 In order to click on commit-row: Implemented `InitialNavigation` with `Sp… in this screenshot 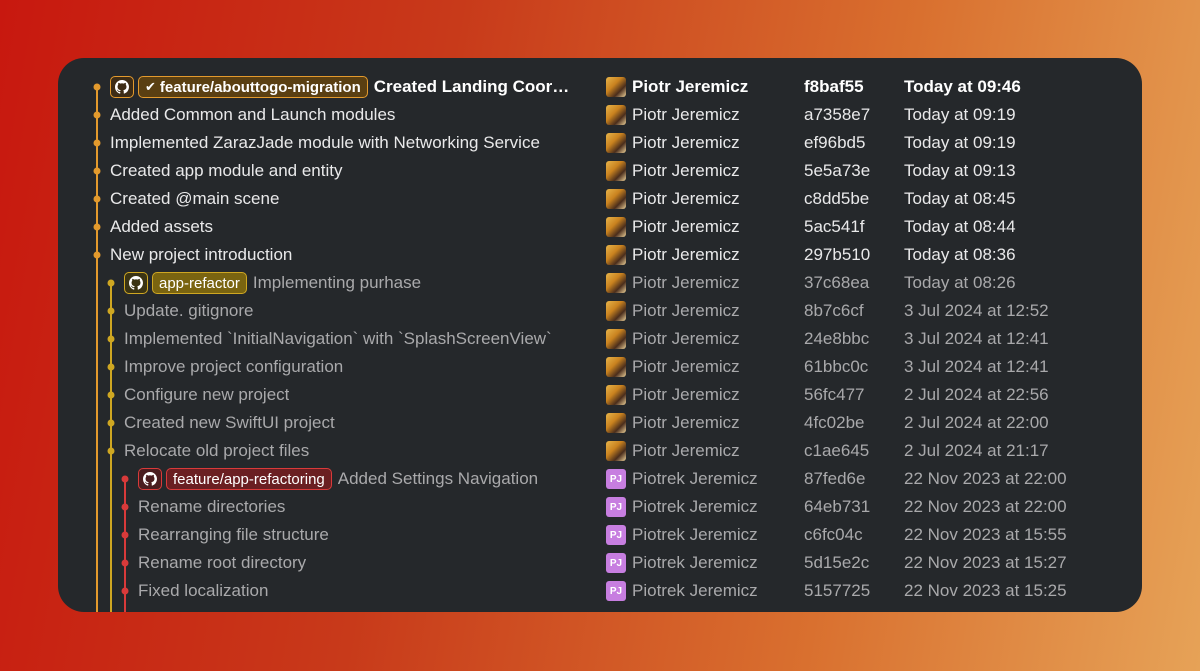, I will do `click(600, 339)`.